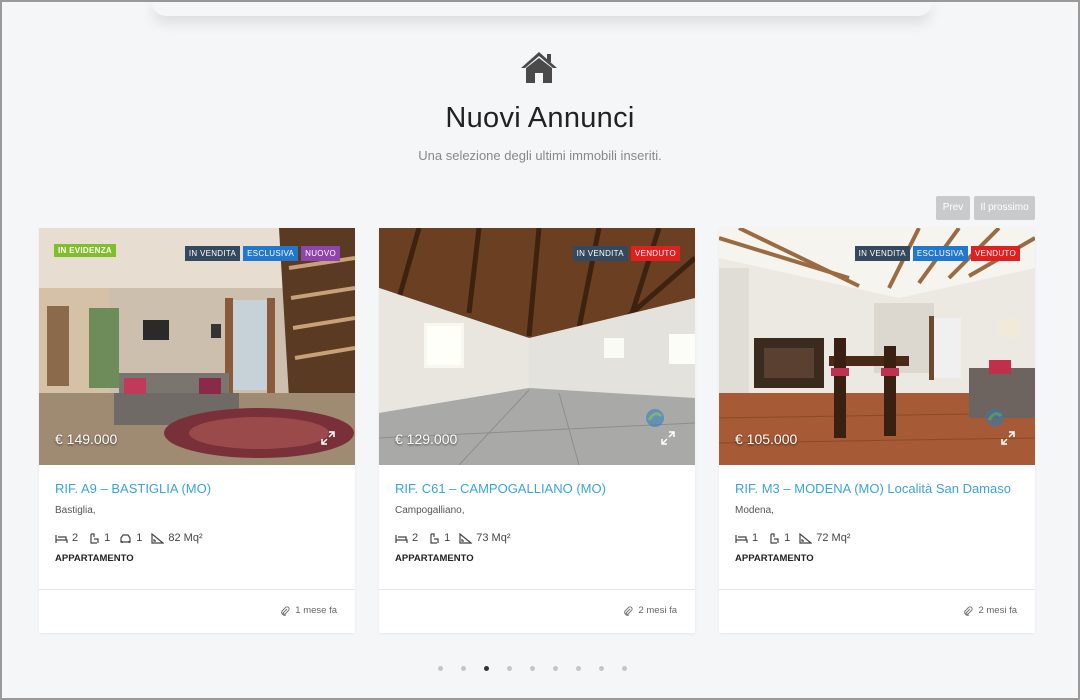 This screenshot has width=1080, height=700. I want to click on posted-time: 1 mese fa, so click(316, 610).